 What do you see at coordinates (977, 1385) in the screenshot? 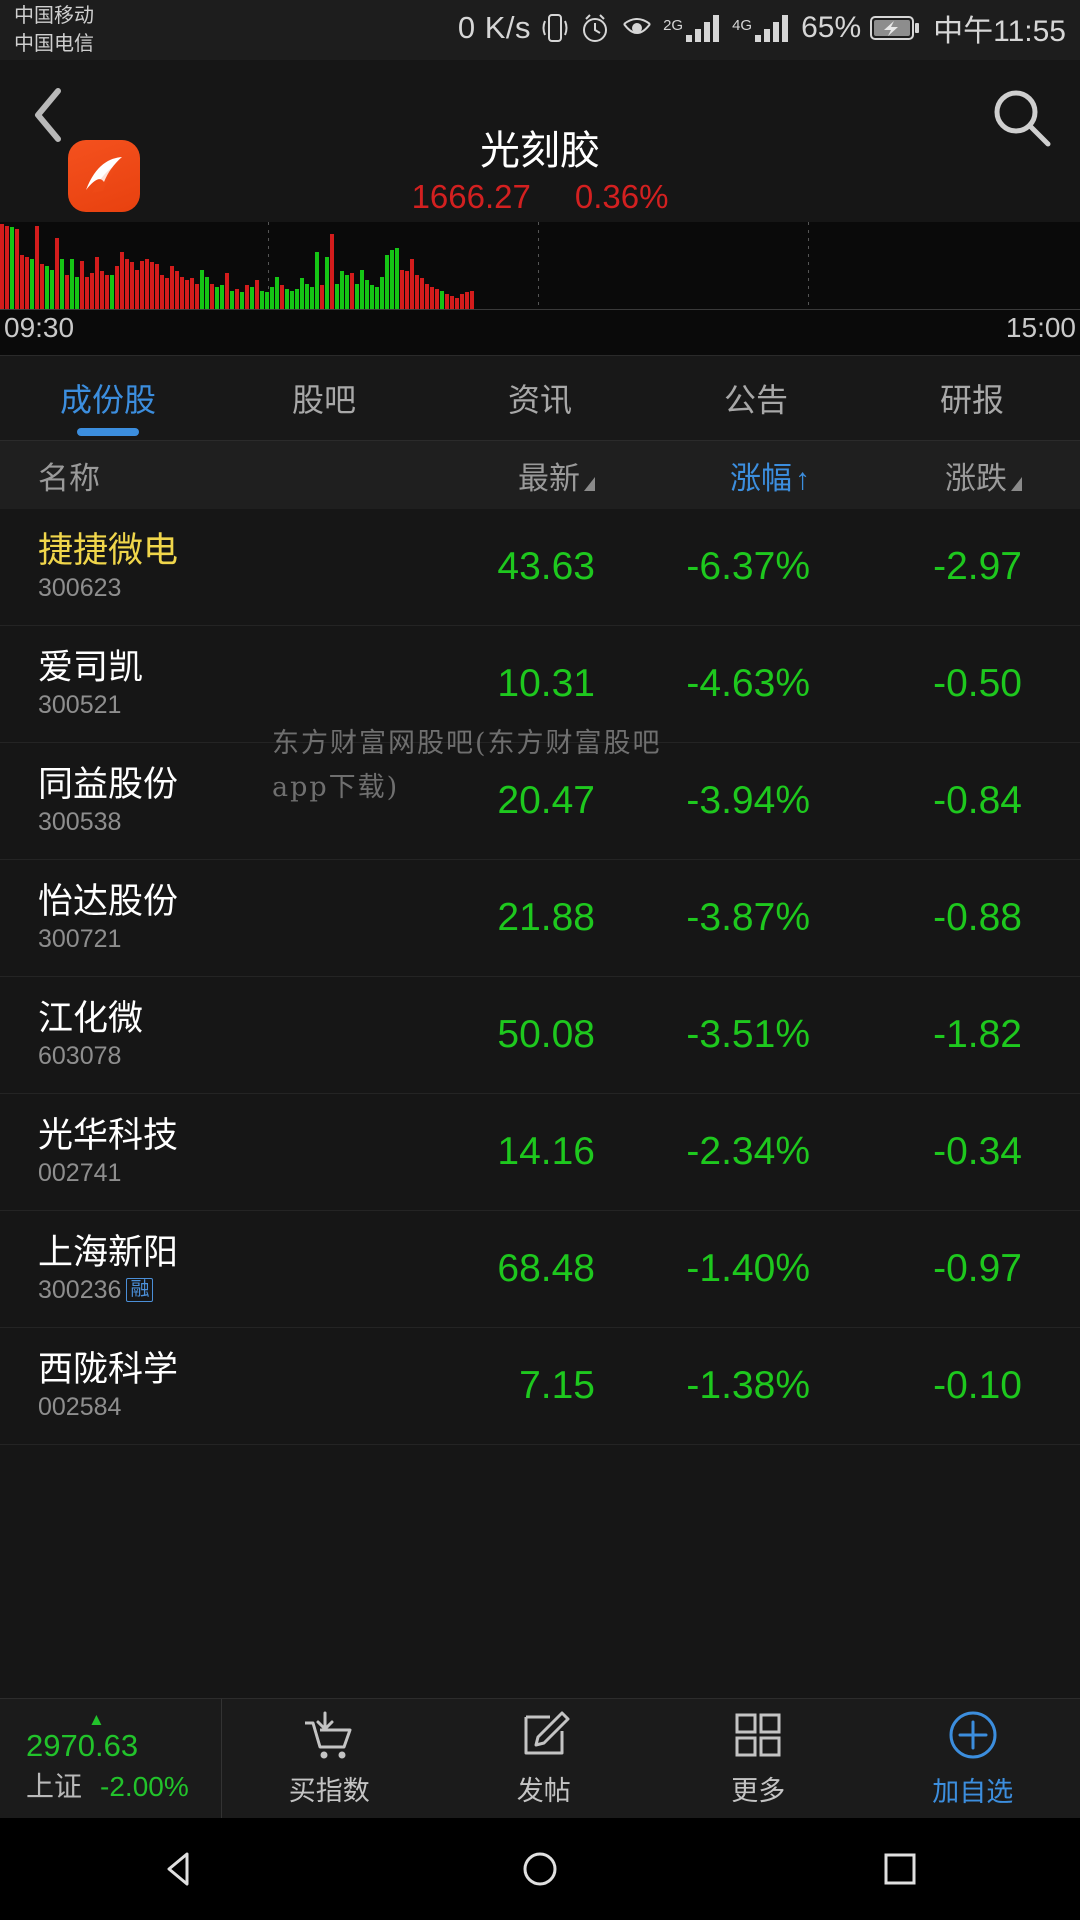
I see `stock-change-value: -0.10` at bounding box center [977, 1385].